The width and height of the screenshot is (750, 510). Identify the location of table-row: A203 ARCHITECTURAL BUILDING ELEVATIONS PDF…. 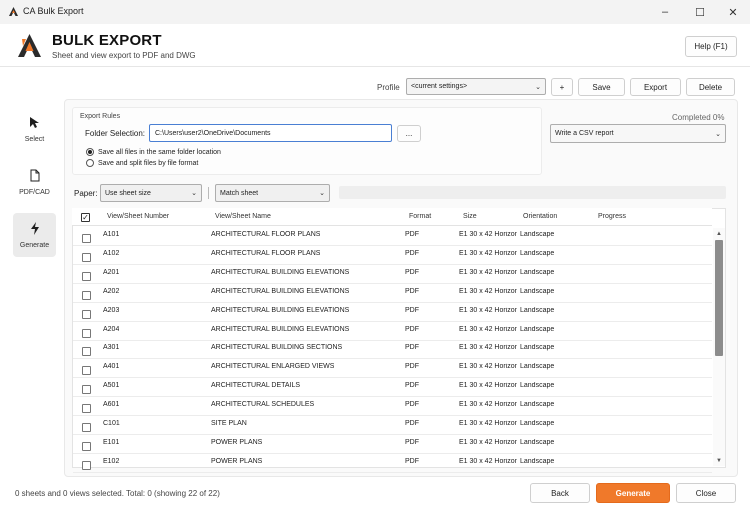
(392, 312).